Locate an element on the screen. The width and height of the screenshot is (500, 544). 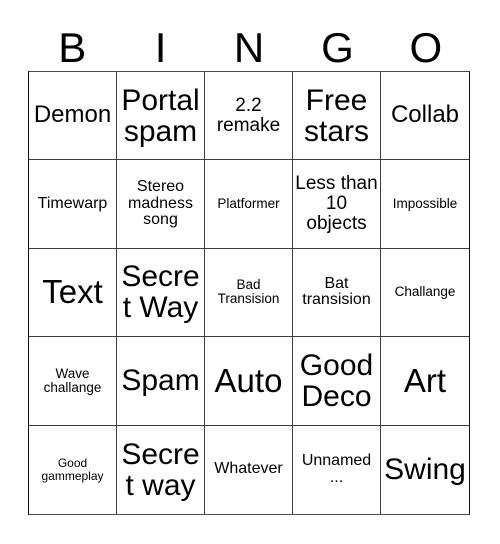
bingo-cell-label: Stereo madness song is located at coordinates (160, 203).